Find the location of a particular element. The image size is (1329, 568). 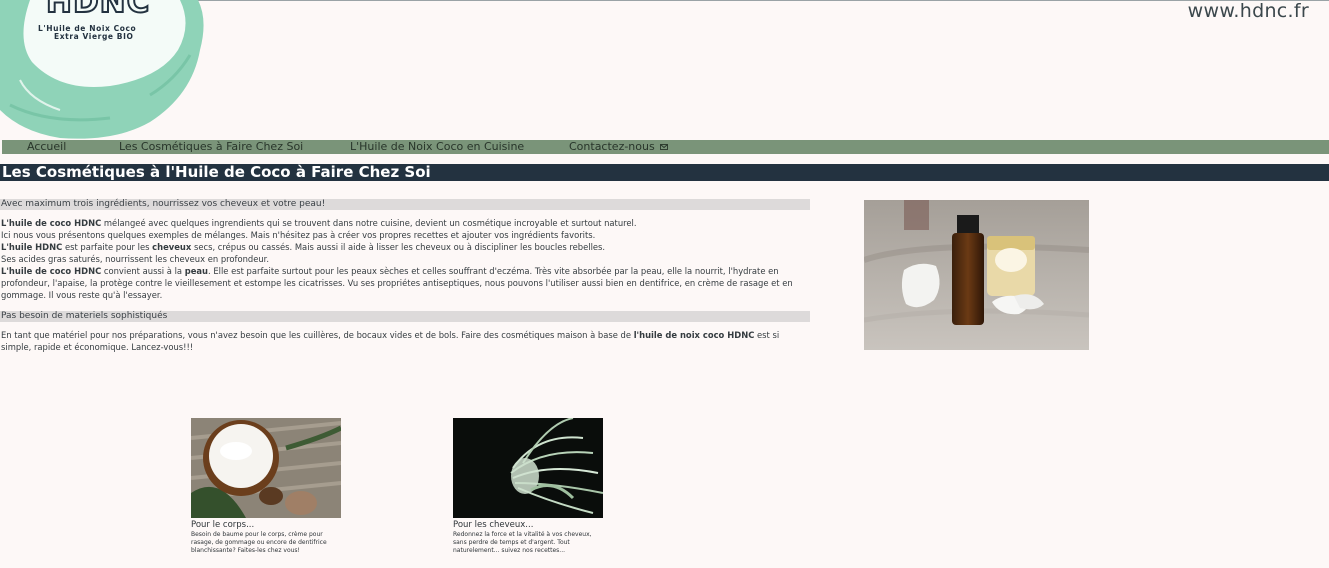

card-image-body is located at coordinates (266, 468).